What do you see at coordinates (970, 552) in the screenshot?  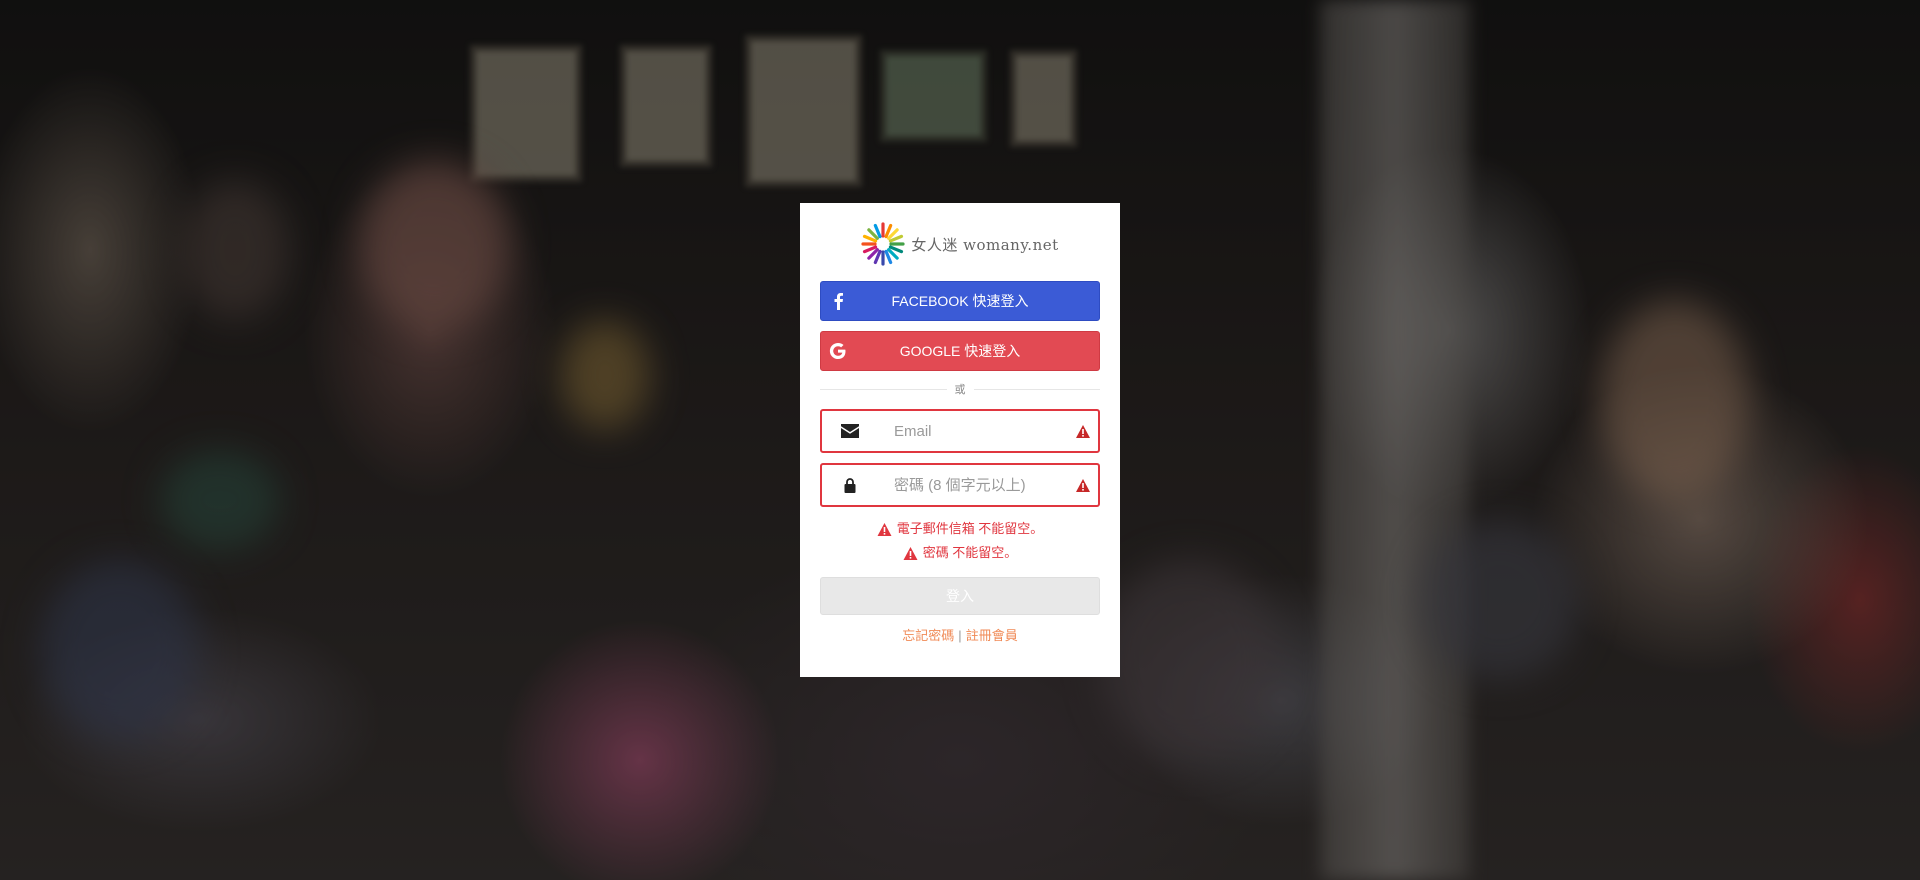 I see `password-error-text: 密碼 不能留空。` at bounding box center [970, 552].